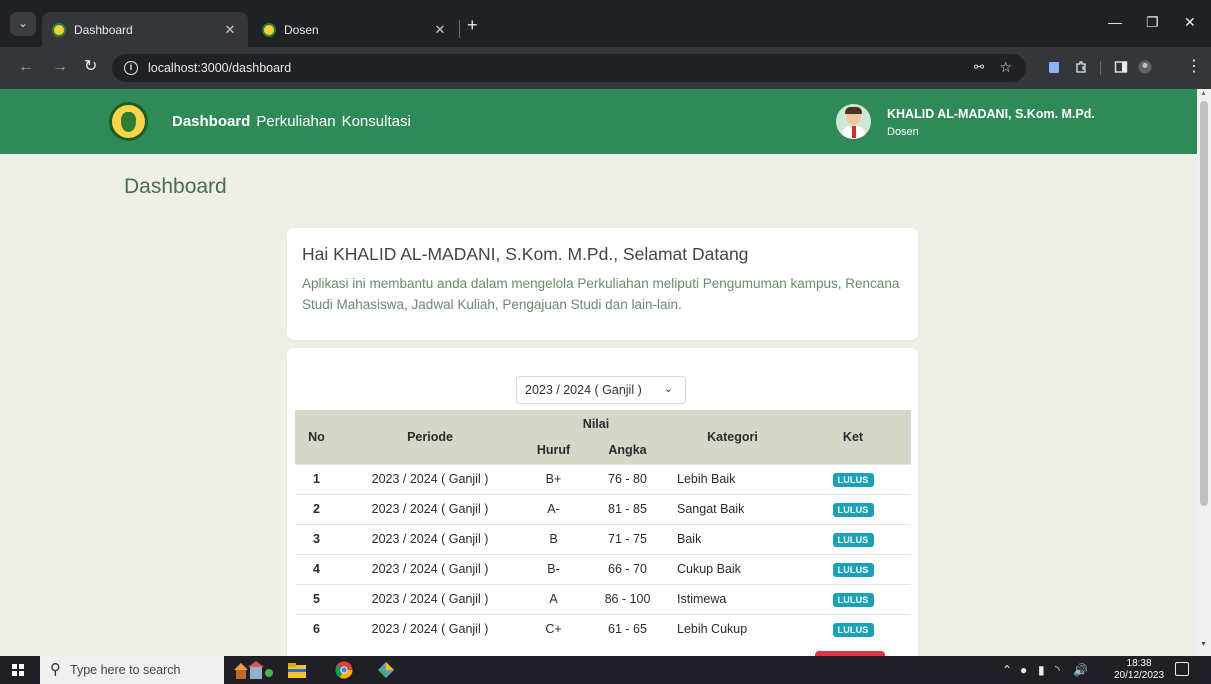 This screenshot has width=1211, height=684. What do you see at coordinates (1203, 644) in the screenshot?
I see `scroll-down-icon: ▼` at bounding box center [1203, 644].